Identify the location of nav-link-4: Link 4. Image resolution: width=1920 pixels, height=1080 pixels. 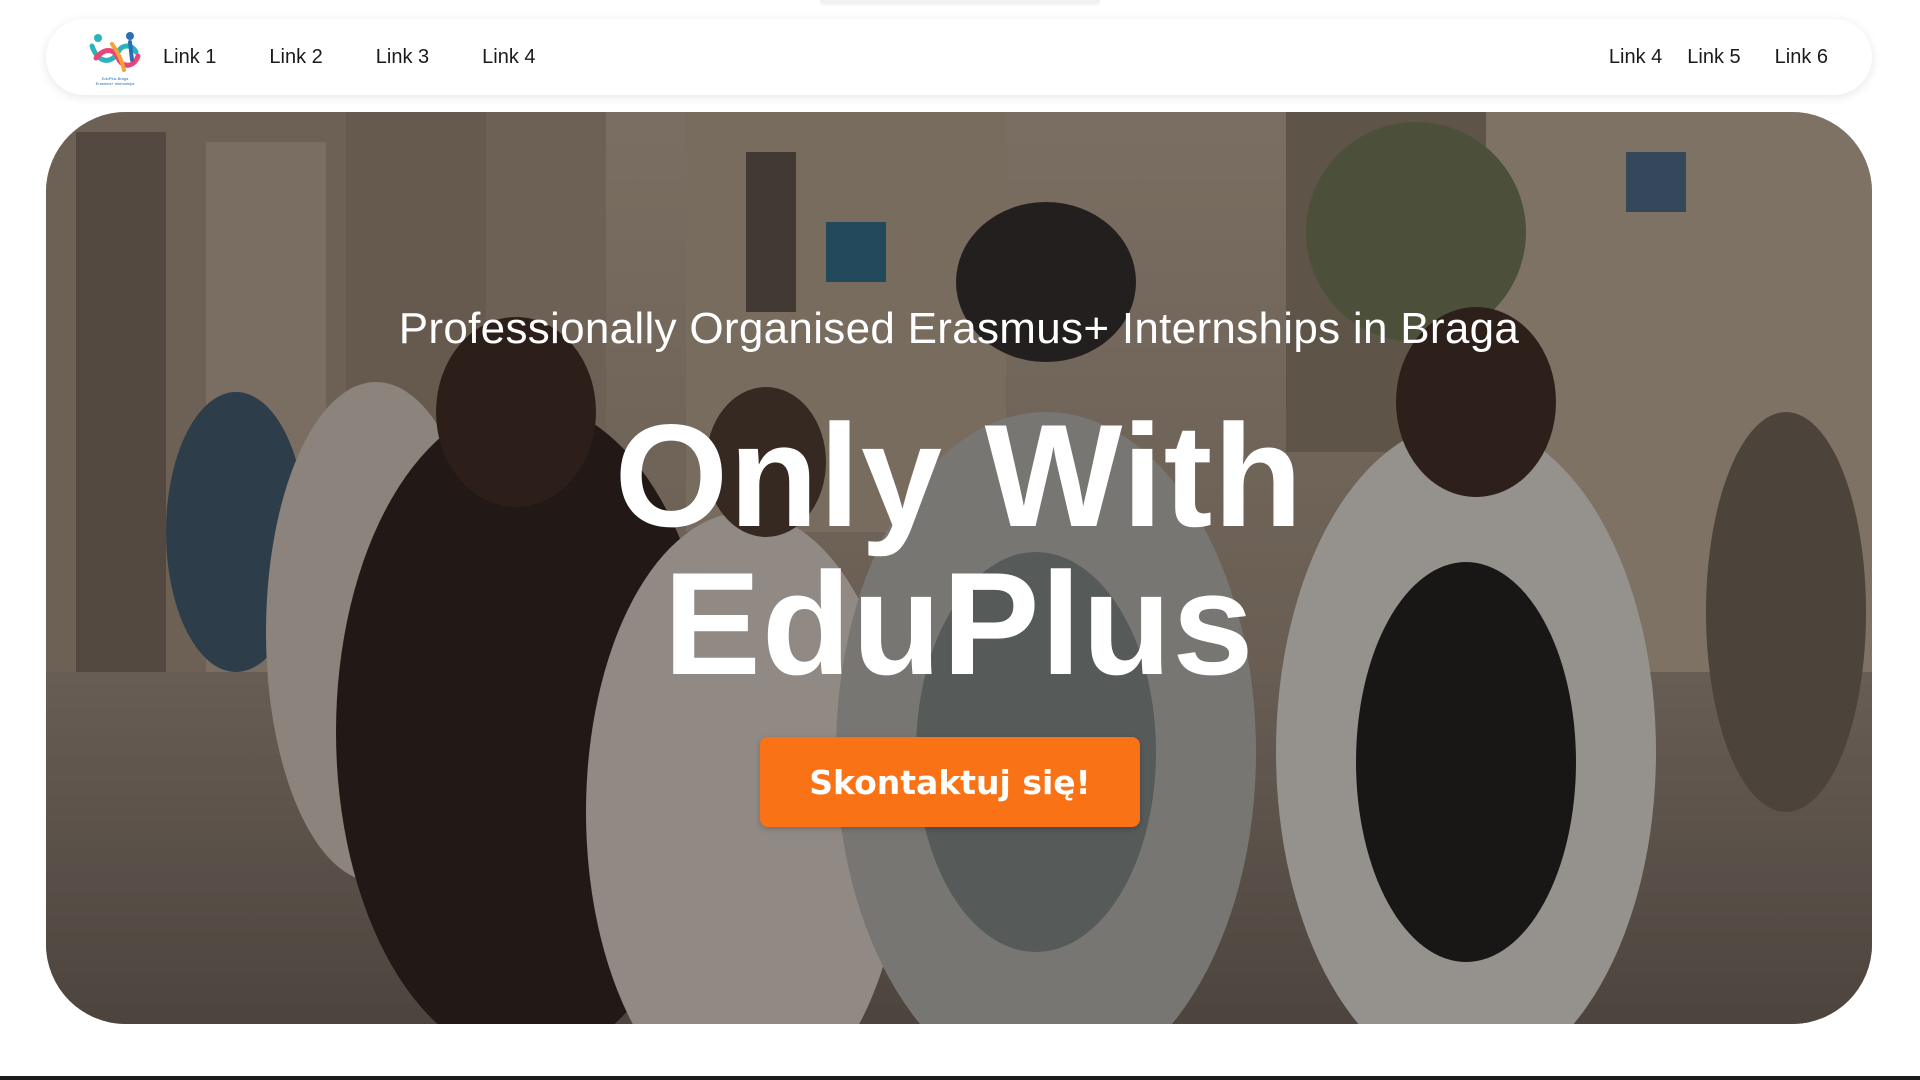
(508, 57).